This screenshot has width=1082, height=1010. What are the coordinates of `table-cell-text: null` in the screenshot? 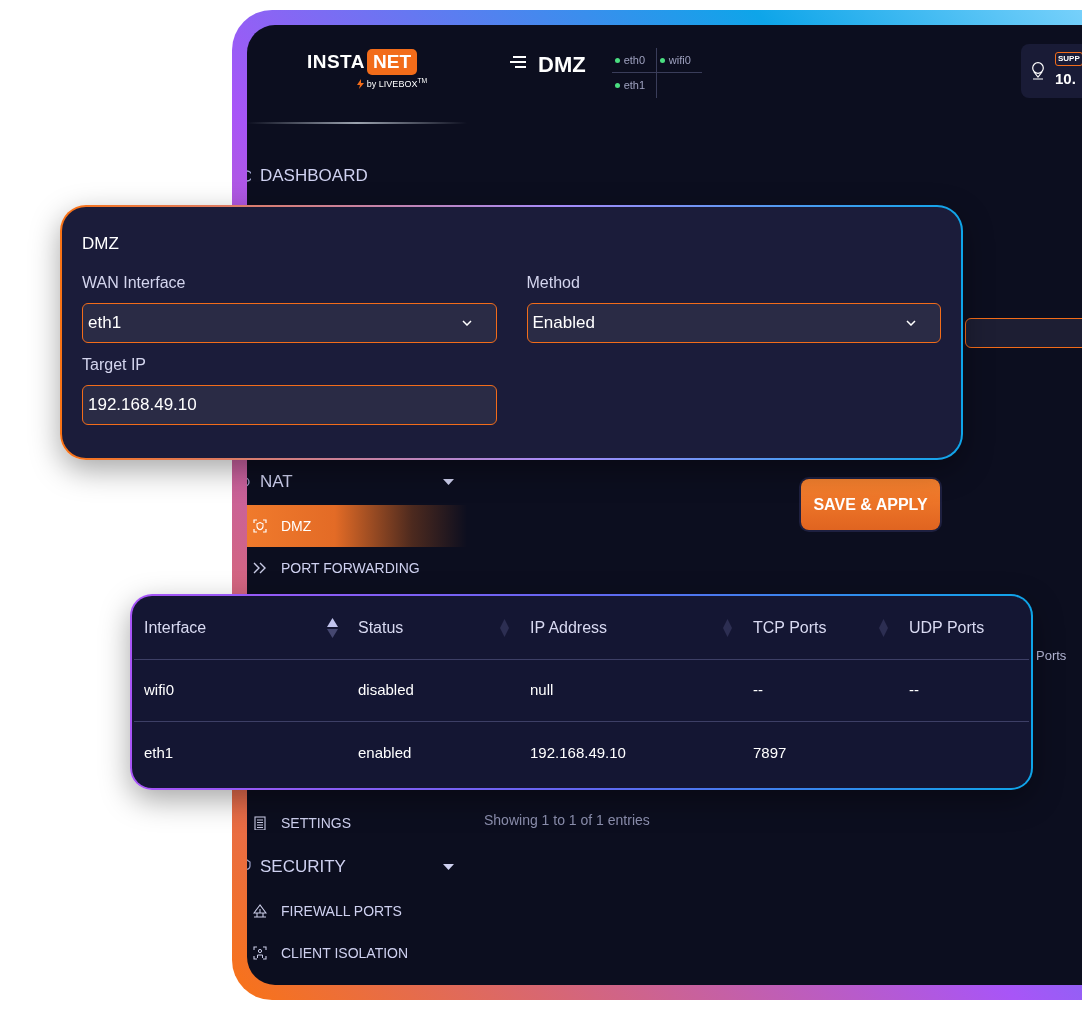 It's located at (542, 690).